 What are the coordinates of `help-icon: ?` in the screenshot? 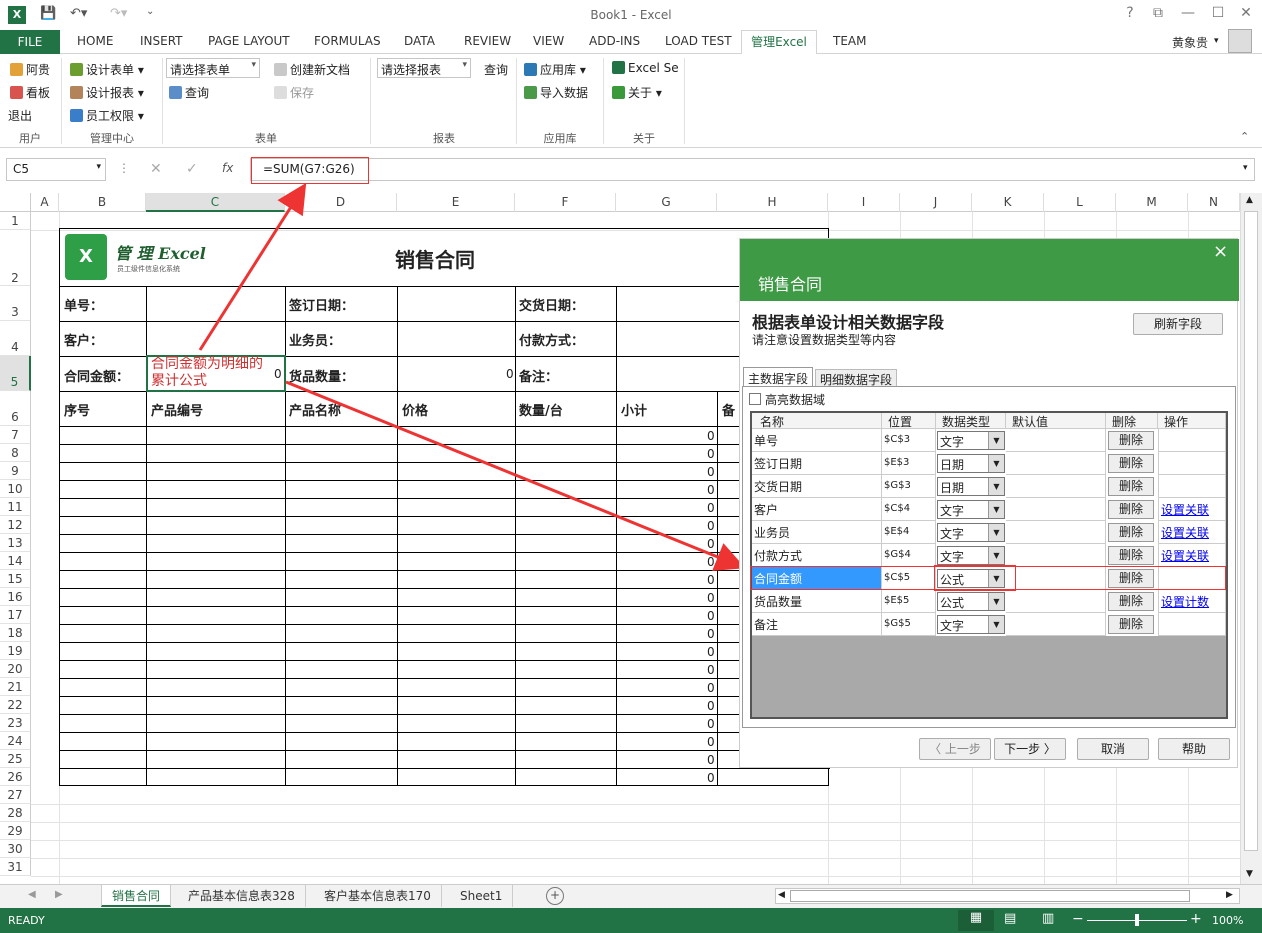 It's located at (1130, 13).